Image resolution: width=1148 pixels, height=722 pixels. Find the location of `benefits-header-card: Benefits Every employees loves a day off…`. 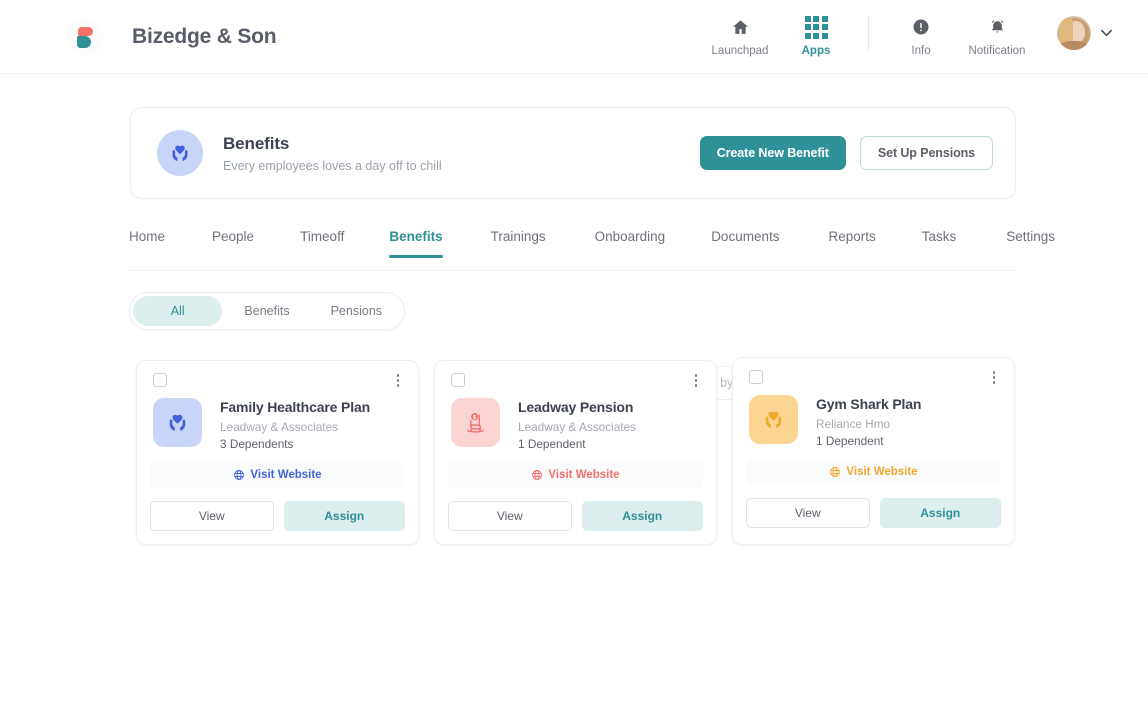

benefits-header-card: Benefits Every employees loves a day off… is located at coordinates (573, 153).